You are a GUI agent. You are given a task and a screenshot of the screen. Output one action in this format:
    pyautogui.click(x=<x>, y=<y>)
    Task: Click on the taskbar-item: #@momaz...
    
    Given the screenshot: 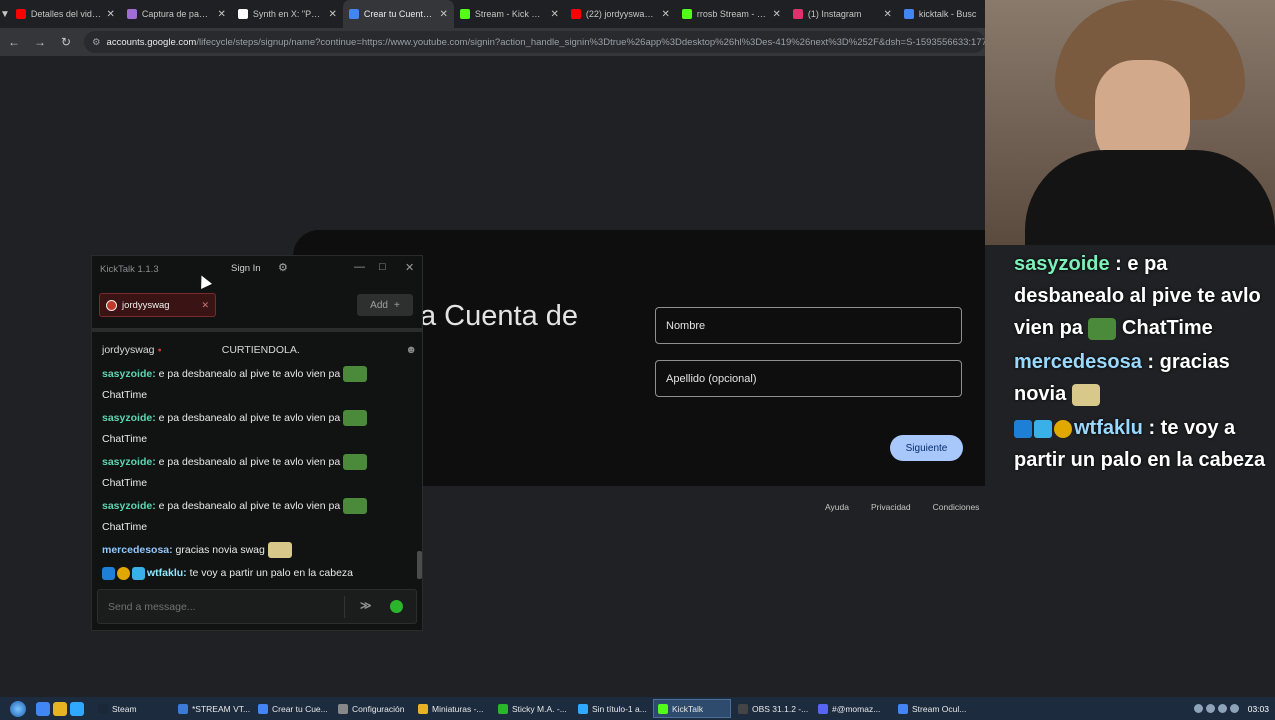 What is the action you would take?
    pyautogui.click(x=852, y=708)
    